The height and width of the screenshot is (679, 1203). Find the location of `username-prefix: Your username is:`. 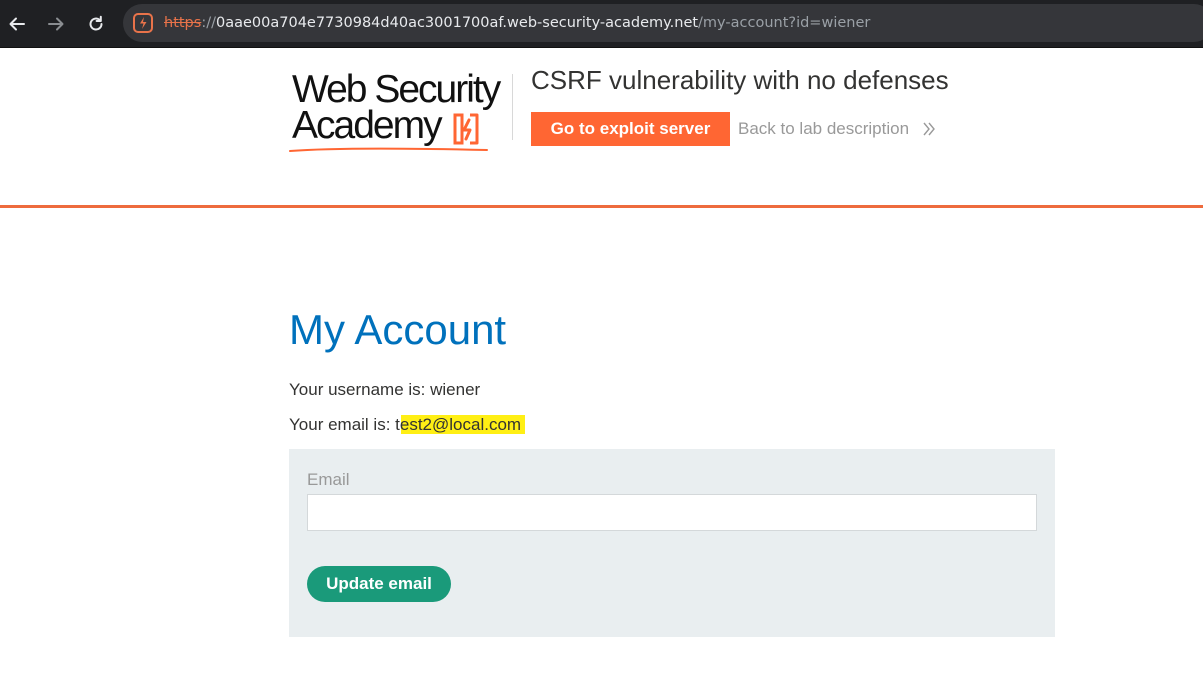

username-prefix: Your username is: is located at coordinates (360, 389).